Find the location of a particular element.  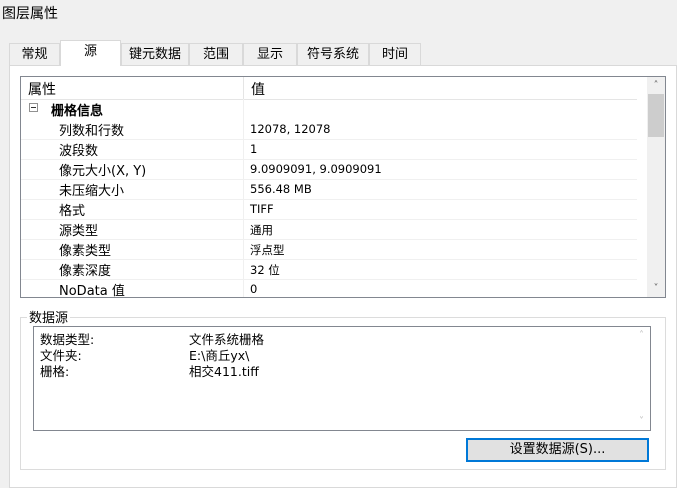

property-name: 像元大小(X, Y) is located at coordinates (103, 171).